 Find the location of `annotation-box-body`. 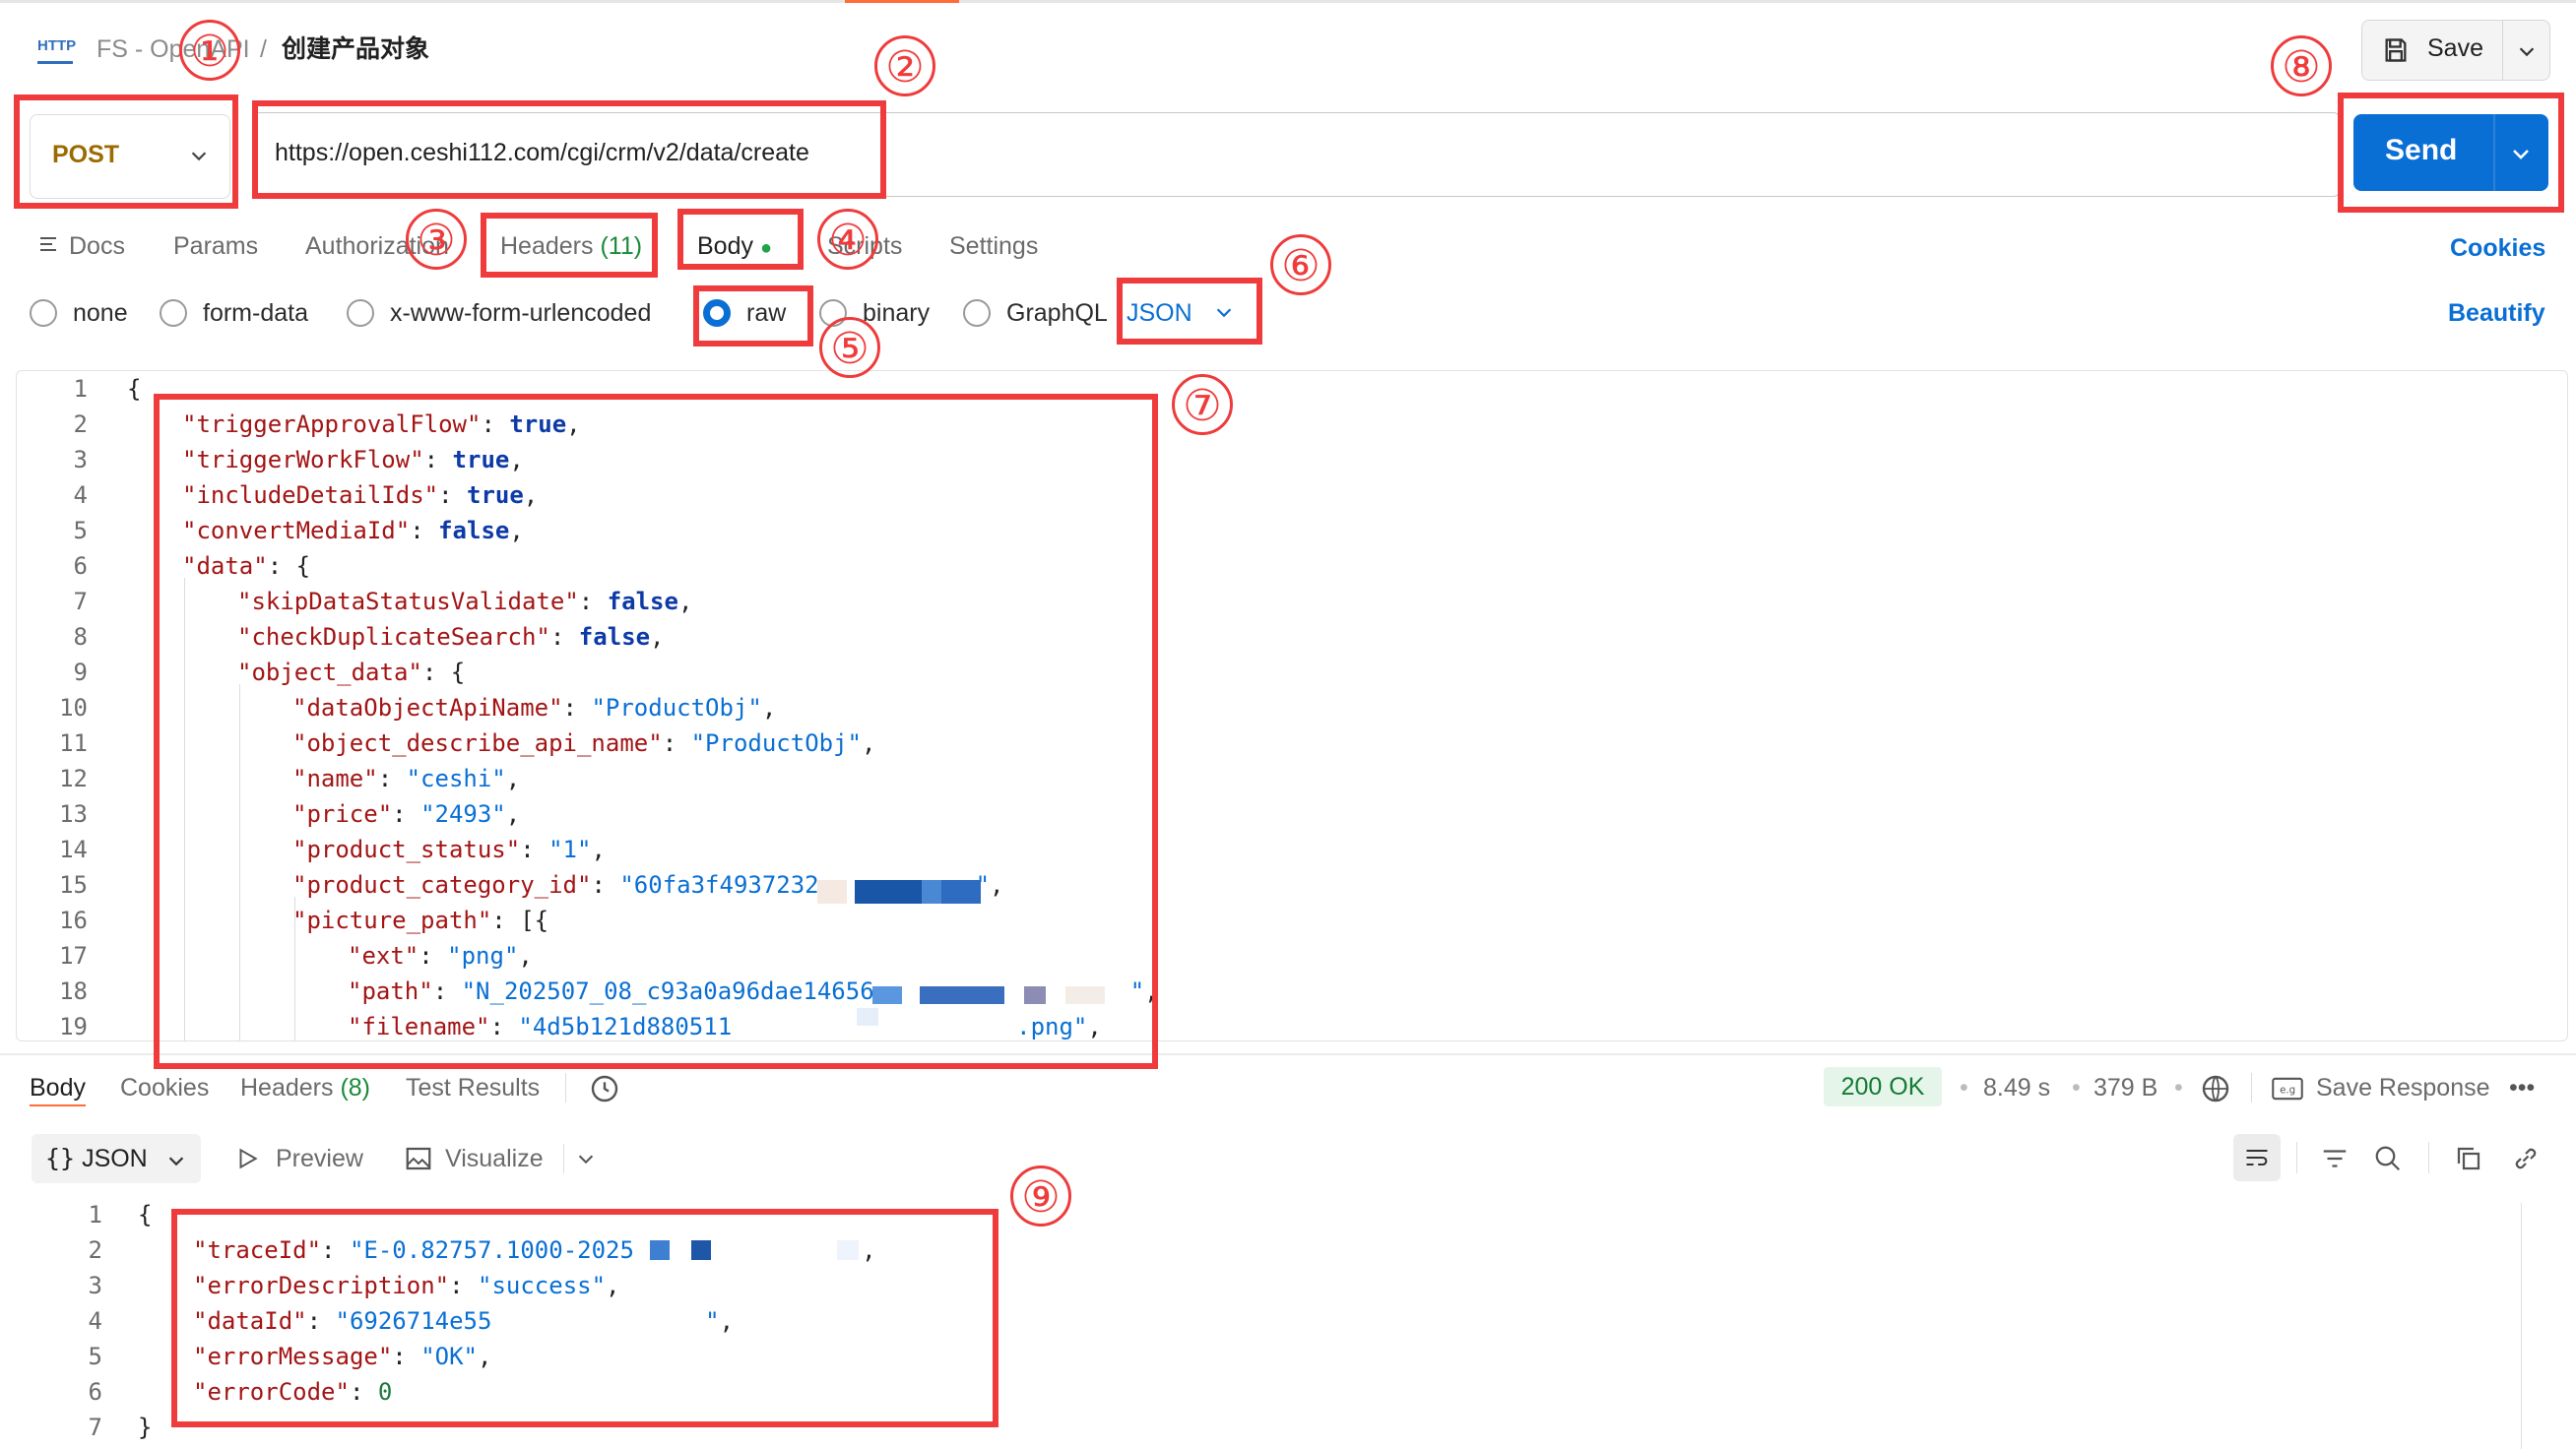

annotation-box-body is located at coordinates (740, 239).